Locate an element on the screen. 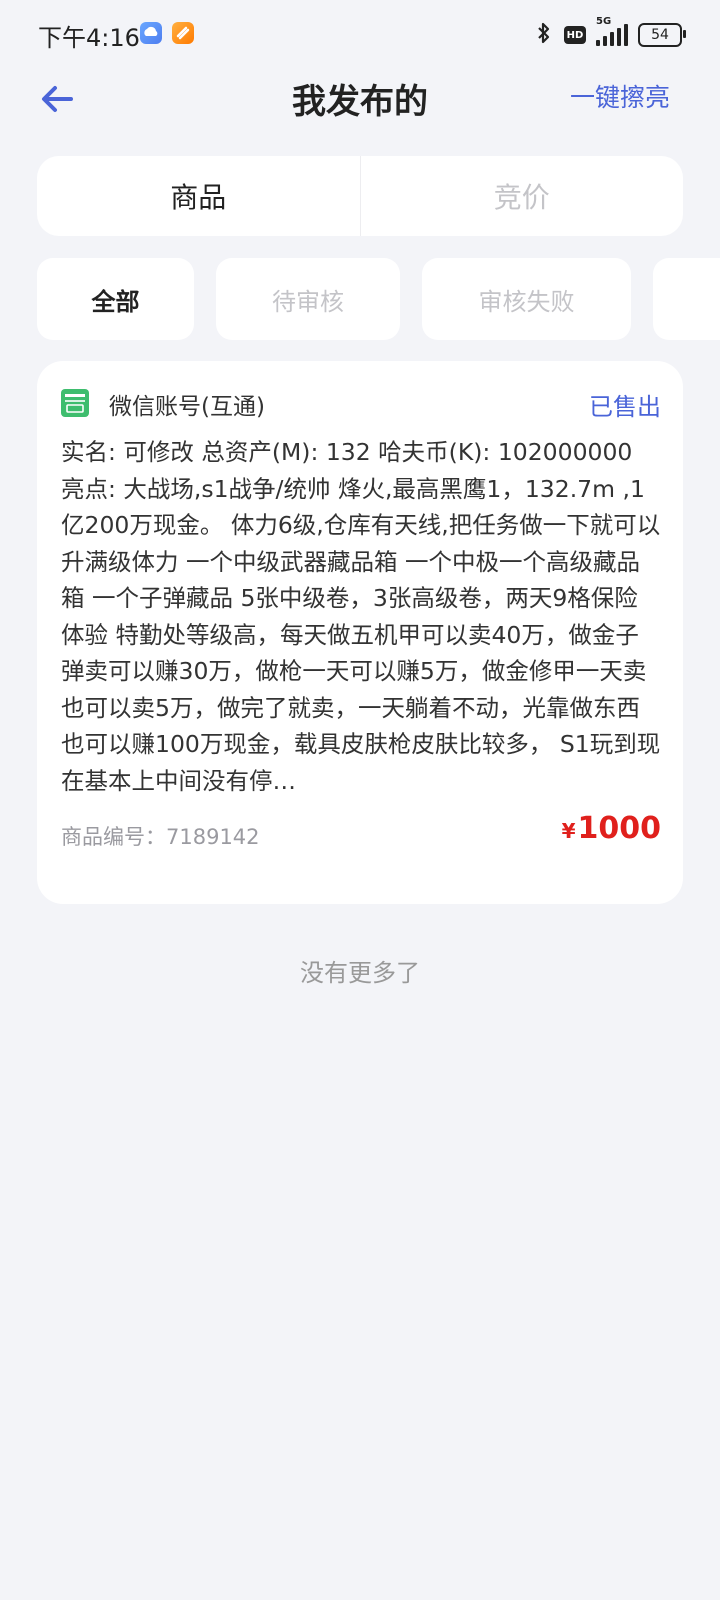 The width and height of the screenshot is (720, 1600). polish-all-button: 一键擦亮 is located at coordinates (620, 96).